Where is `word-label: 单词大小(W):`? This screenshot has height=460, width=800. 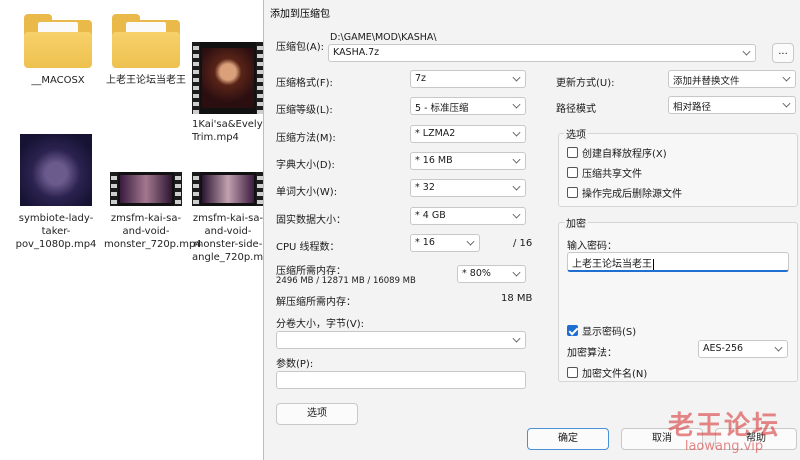
word-label: 单词大小(W): is located at coordinates (307, 192).